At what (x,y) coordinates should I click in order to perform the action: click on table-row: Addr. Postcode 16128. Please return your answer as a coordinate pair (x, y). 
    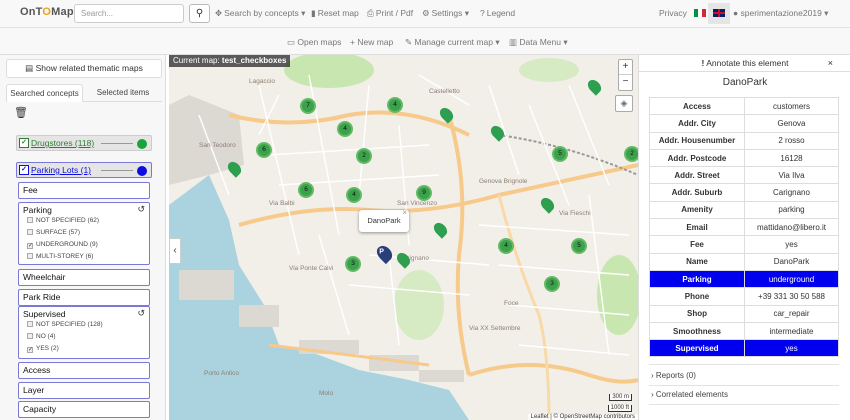
    Looking at the image, I should click on (744, 158).